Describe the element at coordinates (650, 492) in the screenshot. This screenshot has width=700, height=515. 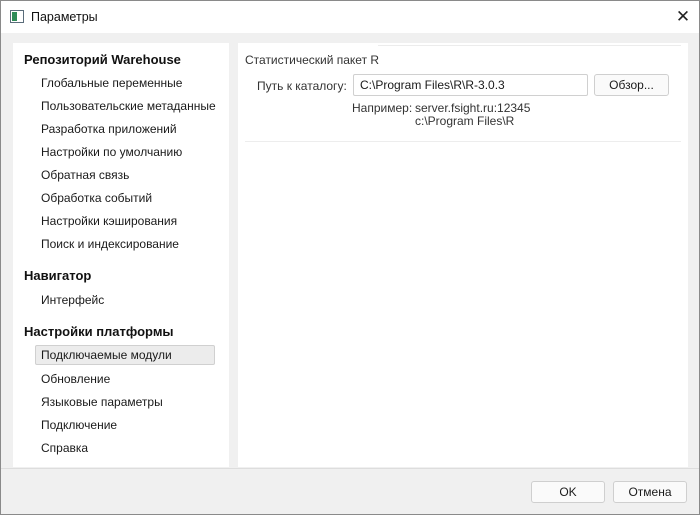
I see `cancel-button: Отмена` at that location.